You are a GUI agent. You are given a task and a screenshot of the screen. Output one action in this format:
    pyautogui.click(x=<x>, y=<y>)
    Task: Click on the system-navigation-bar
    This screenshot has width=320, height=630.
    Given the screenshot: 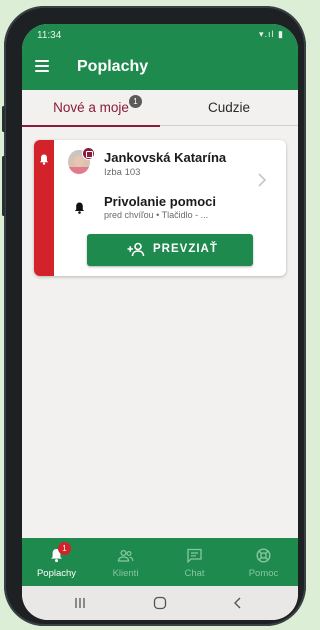 What is the action you would take?
    pyautogui.click(x=160, y=603)
    